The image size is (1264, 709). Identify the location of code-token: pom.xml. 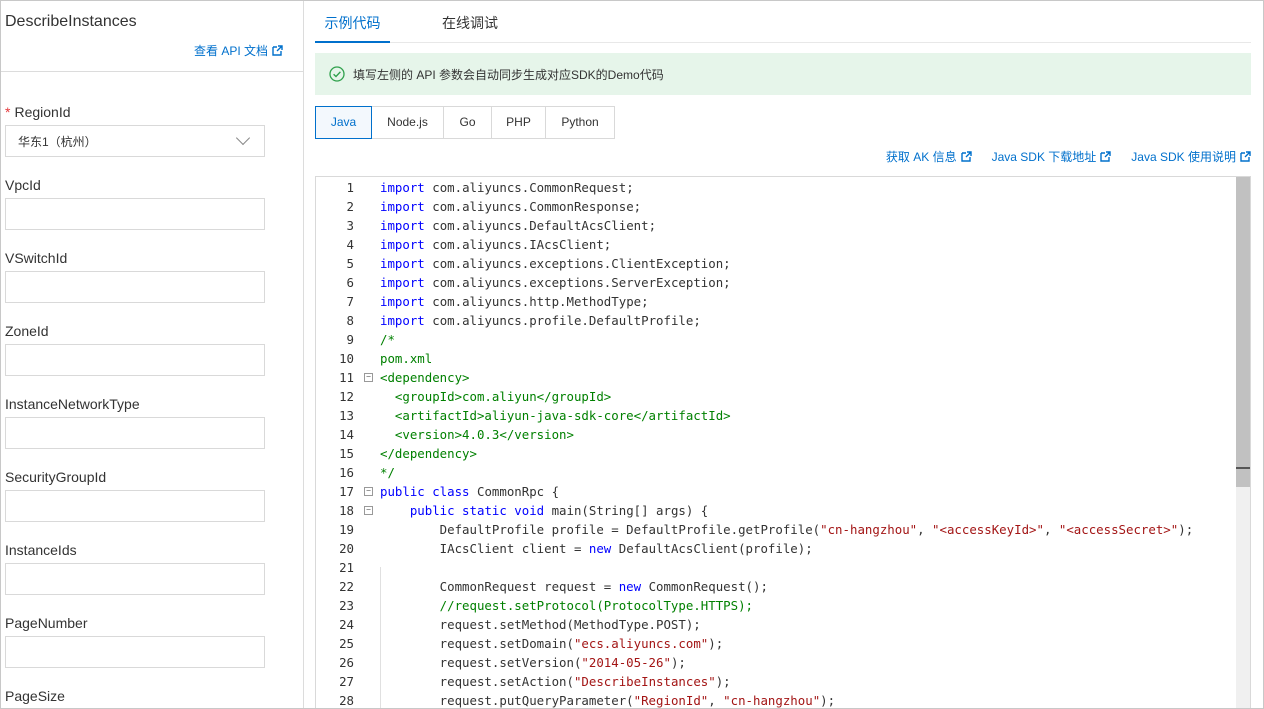
(406, 358).